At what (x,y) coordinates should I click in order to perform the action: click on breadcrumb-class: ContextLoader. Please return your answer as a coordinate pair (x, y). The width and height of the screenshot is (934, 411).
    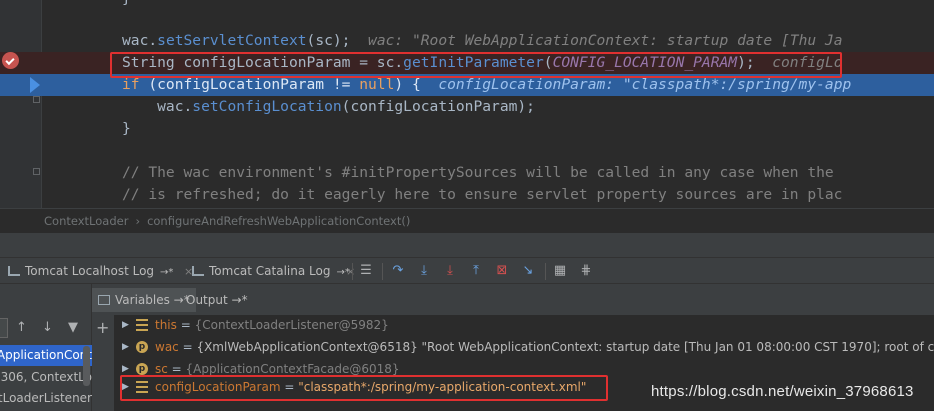
    Looking at the image, I should click on (86, 221).